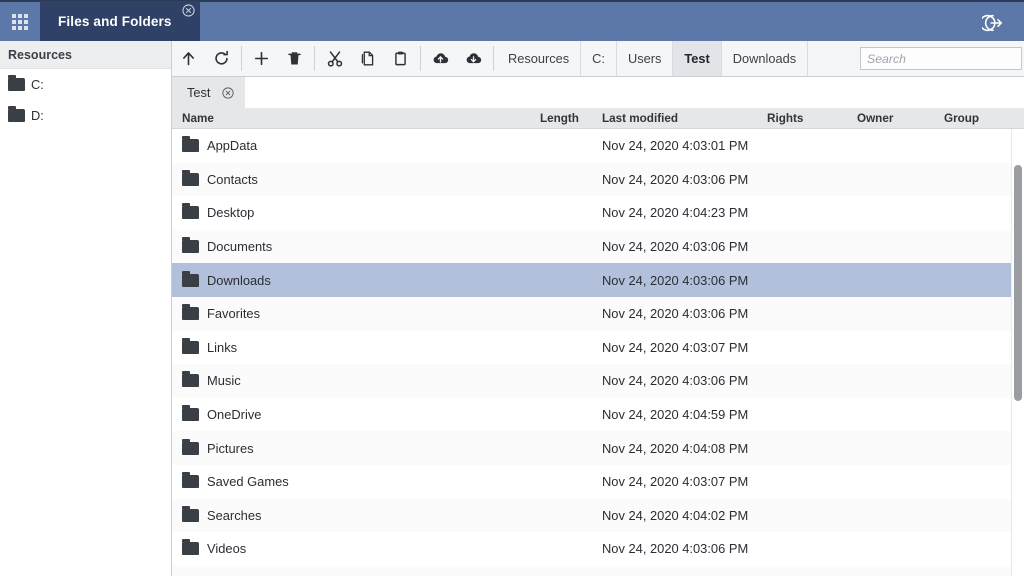 Image resolution: width=1024 pixels, height=576 pixels. Describe the element at coordinates (493, 58) in the screenshot. I see `toolbar-divider` at that location.